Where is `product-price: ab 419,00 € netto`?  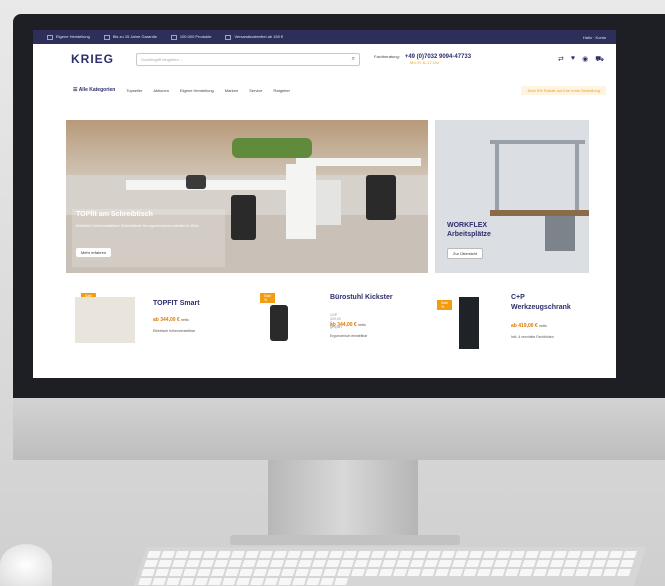 product-price: ab 419,00 € netto is located at coordinates (529, 326).